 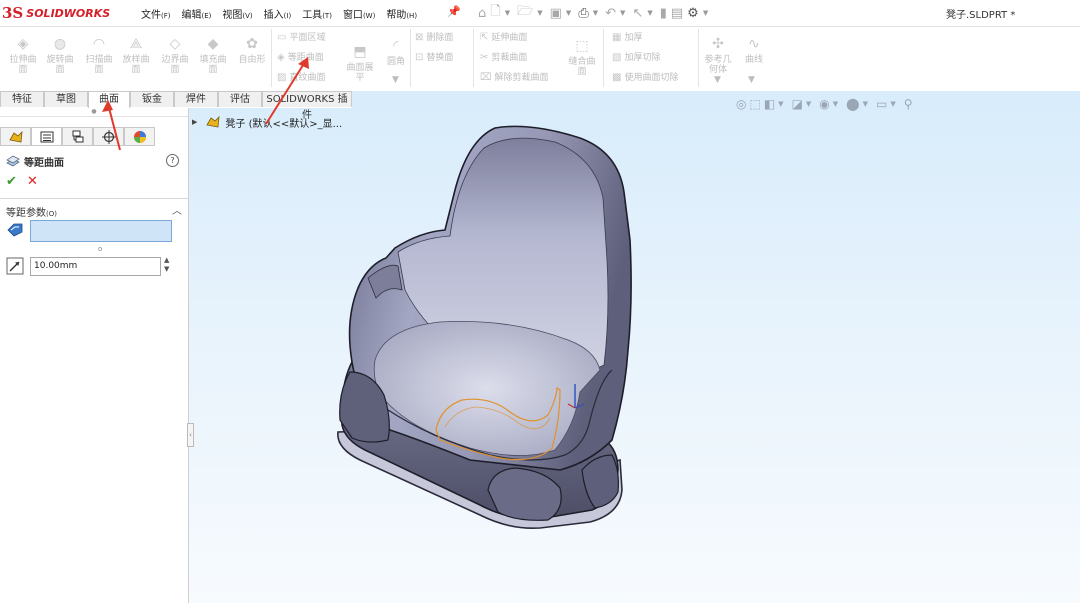 What do you see at coordinates (495, 13) in the screenshot?
I see `new-document-icon: 🗋` at bounding box center [495, 13].